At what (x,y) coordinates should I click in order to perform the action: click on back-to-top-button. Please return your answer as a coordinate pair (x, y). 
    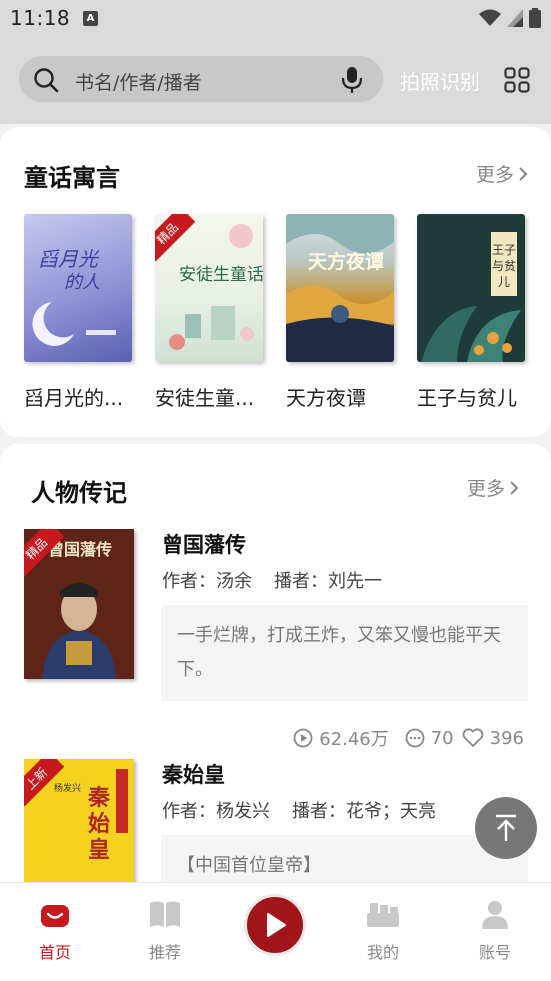
    Looking at the image, I should click on (506, 828).